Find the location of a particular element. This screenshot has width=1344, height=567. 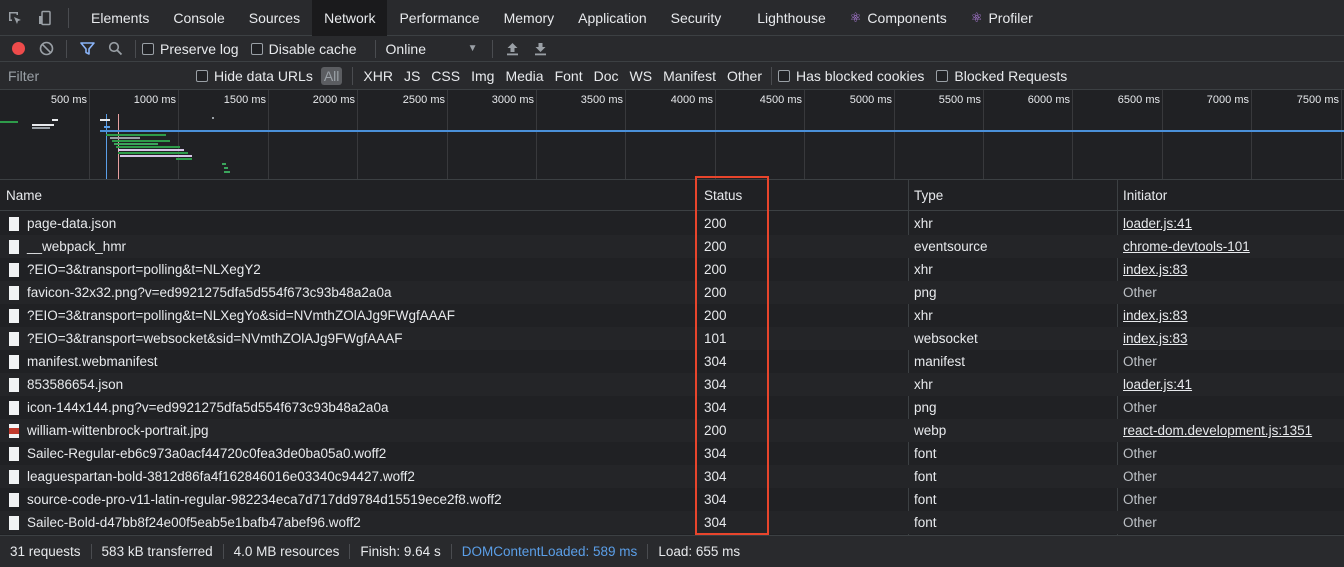

tab-application: Application is located at coordinates (612, 18).